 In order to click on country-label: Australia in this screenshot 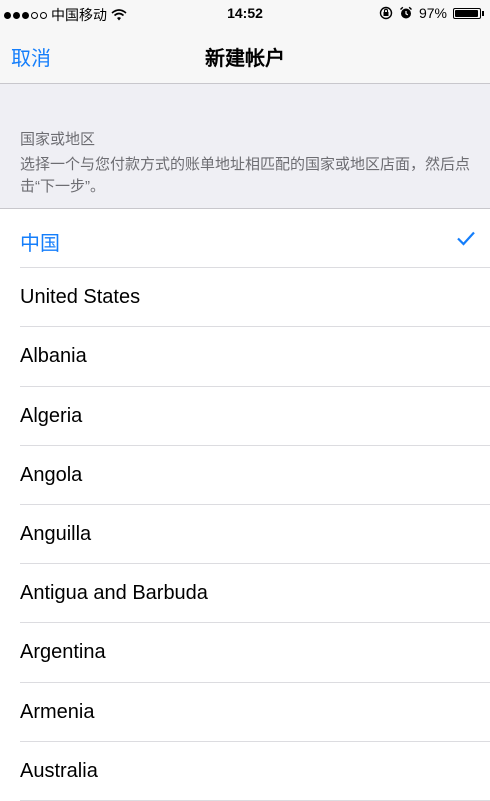, I will do `click(59, 770)`.